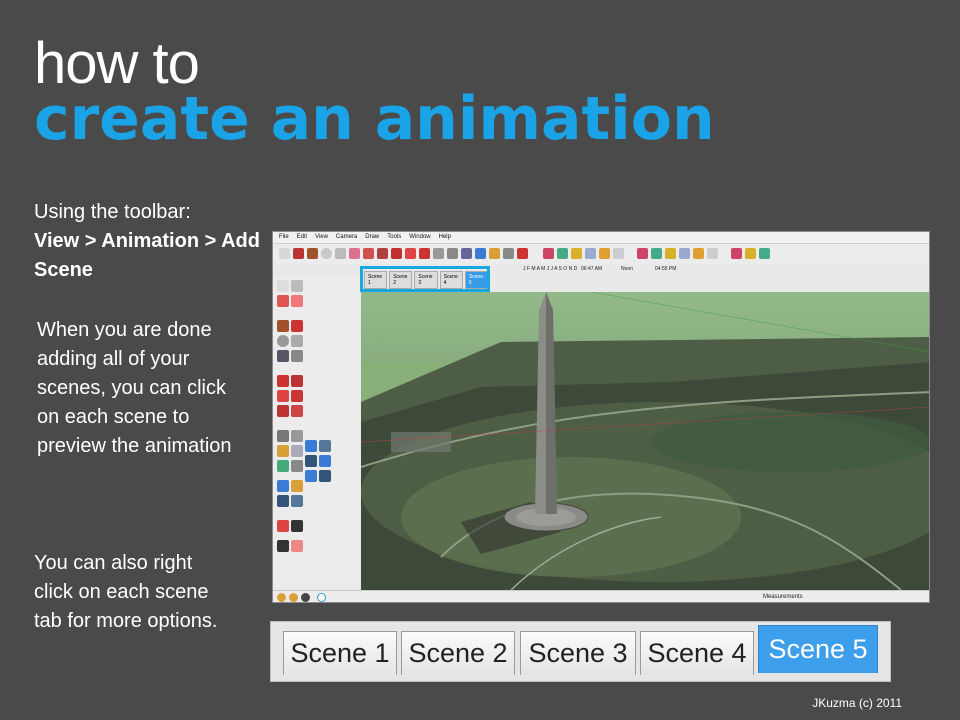 The image size is (960, 720). What do you see at coordinates (697, 653) in the screenshot?
I see `scene-tab-4: Scene 4` at bounding box center [697, 653].